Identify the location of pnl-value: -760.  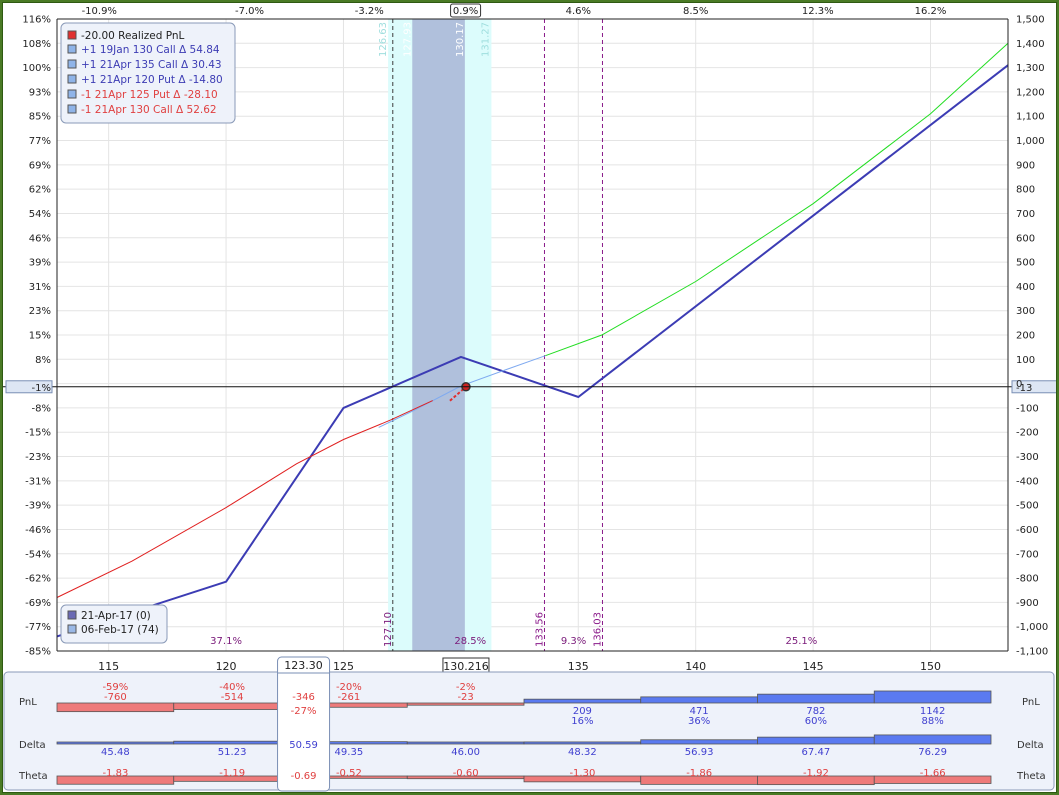
(115, 697).